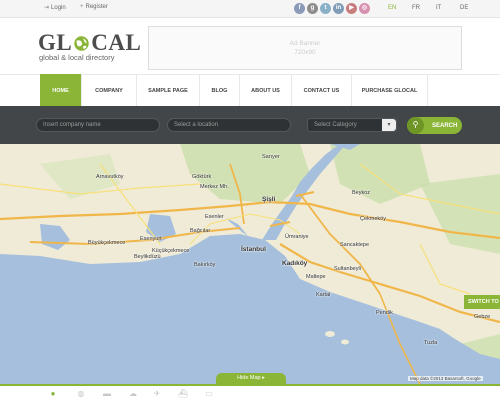 The height and width of the screenshot is (400, 500). Describe the element at coordinates (295, 263) in the screenshot. I see `map-label: Kadıköy` at that location.